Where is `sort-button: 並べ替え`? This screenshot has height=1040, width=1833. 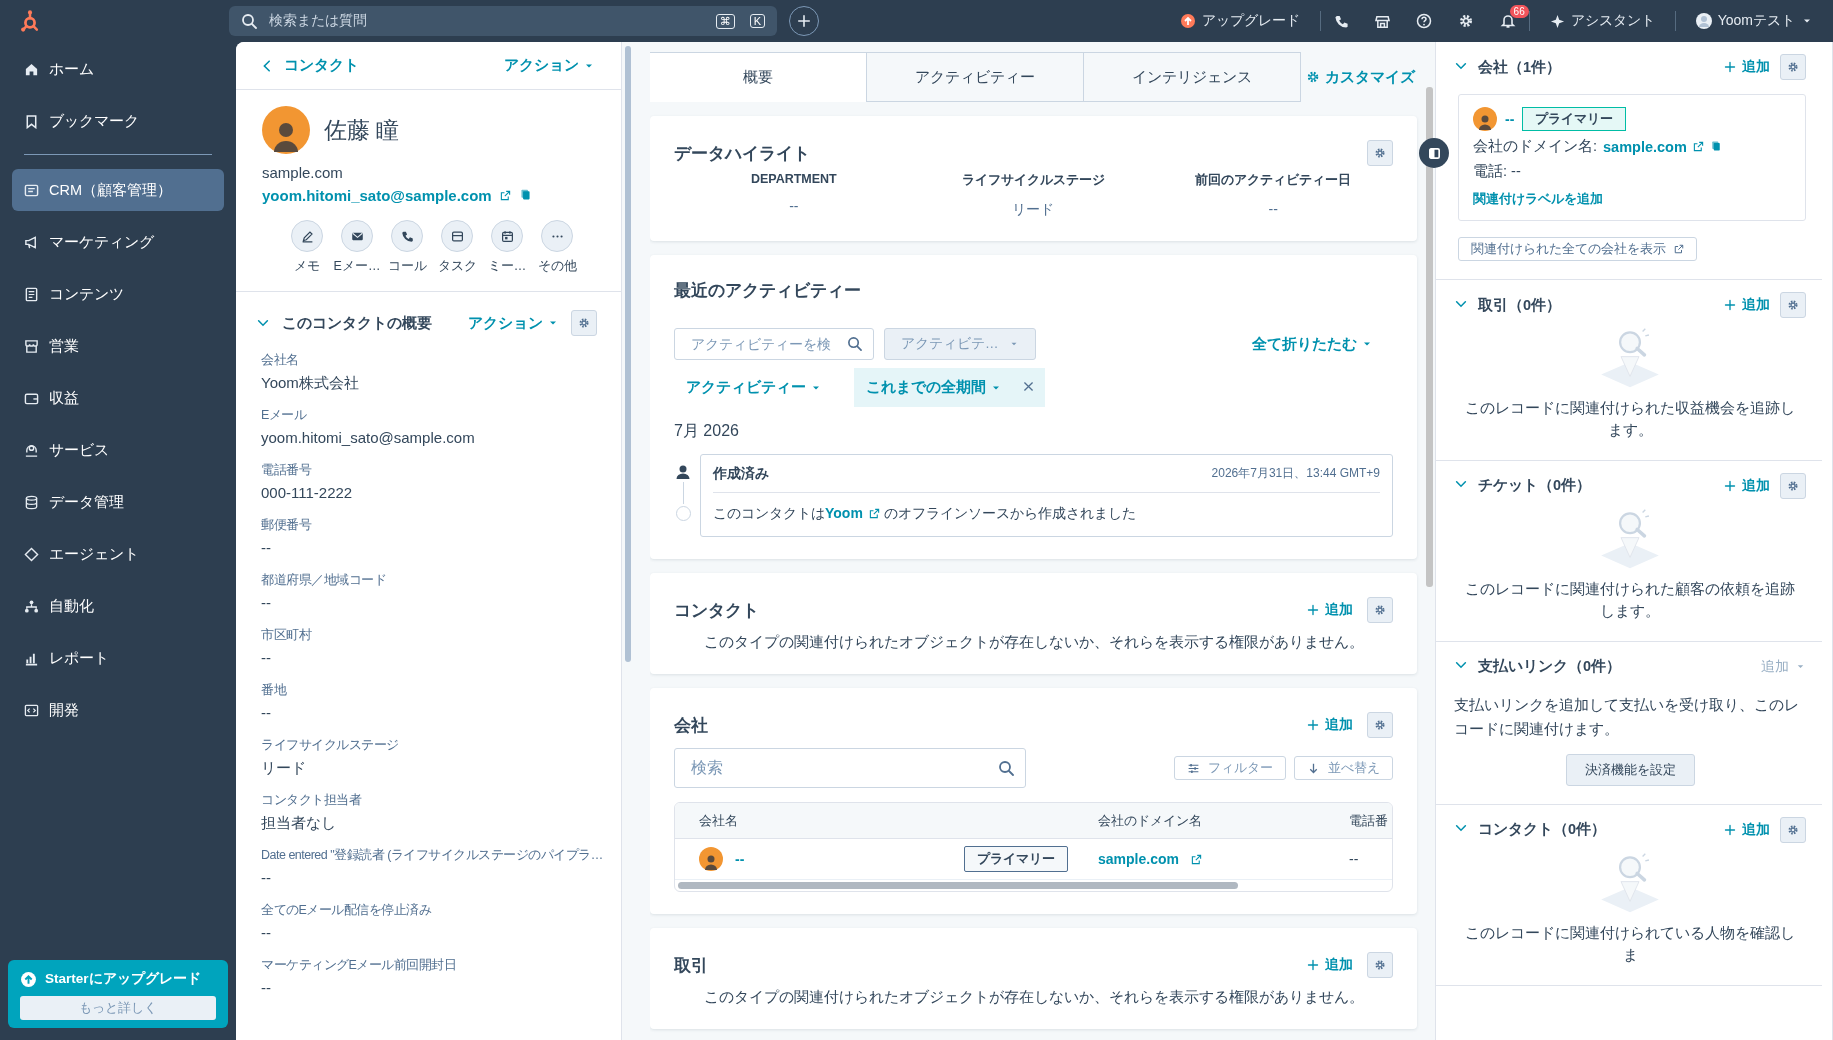 sort-button: 並べ替え is located at coordinates (1343, 768).